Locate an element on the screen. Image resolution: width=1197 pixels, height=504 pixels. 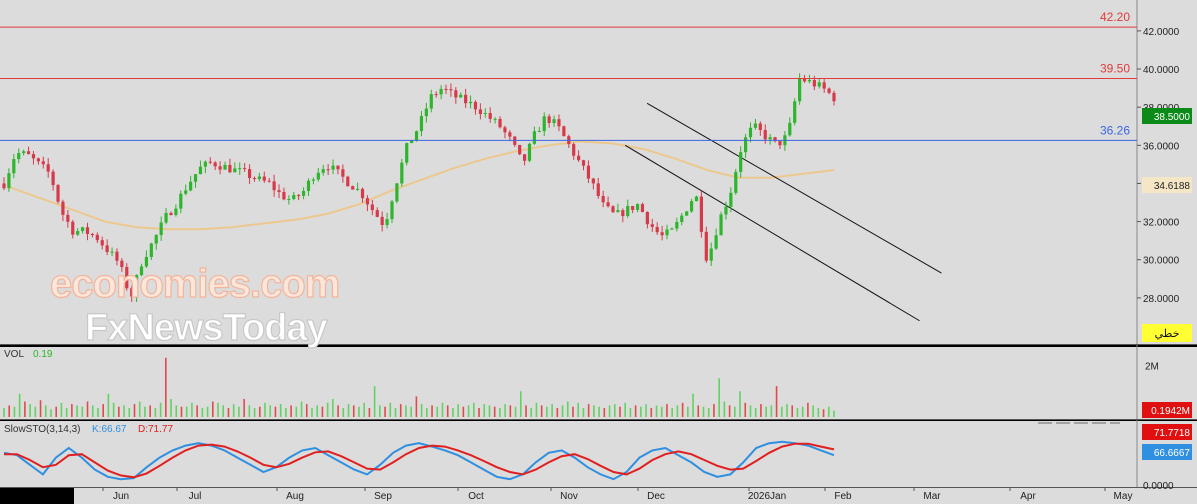
volume-tick-label: 2M is located at coordinates (1152, 366).